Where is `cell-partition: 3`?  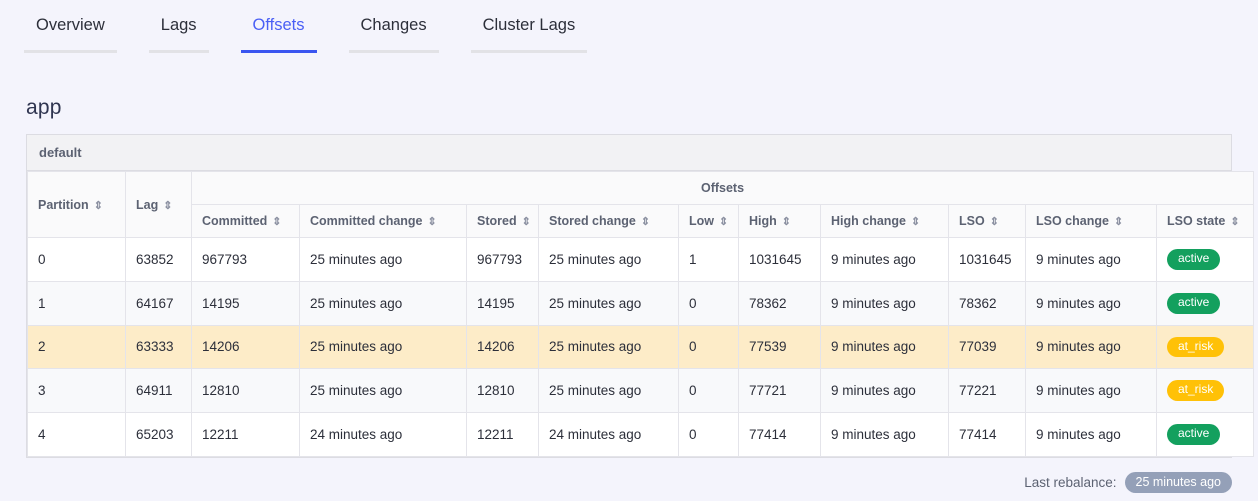
cell-partition: 3 is located at coordinates (76, 391).